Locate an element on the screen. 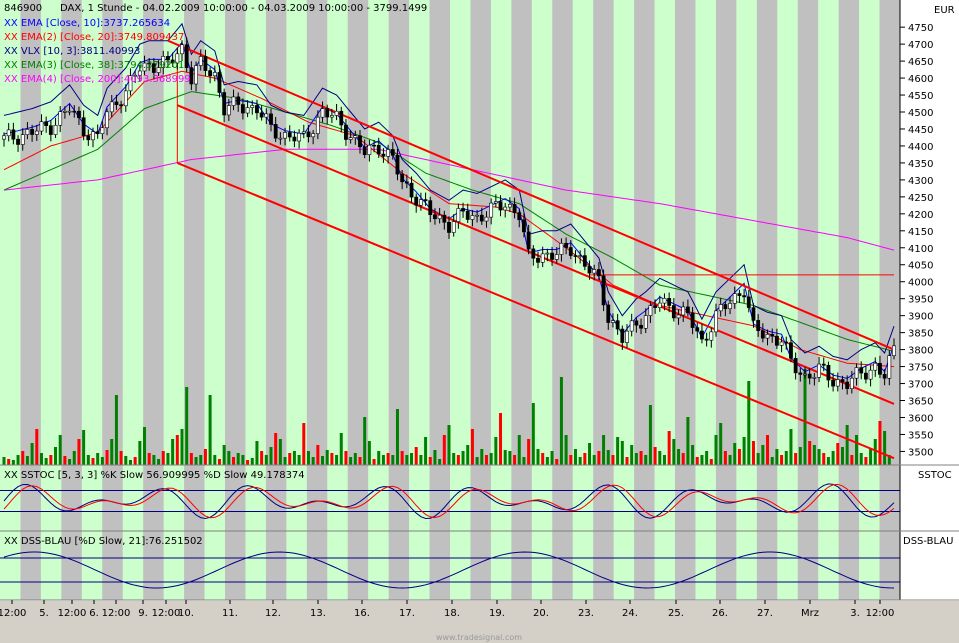  time-tick-label: 13. is located at coordinates (318, 613).